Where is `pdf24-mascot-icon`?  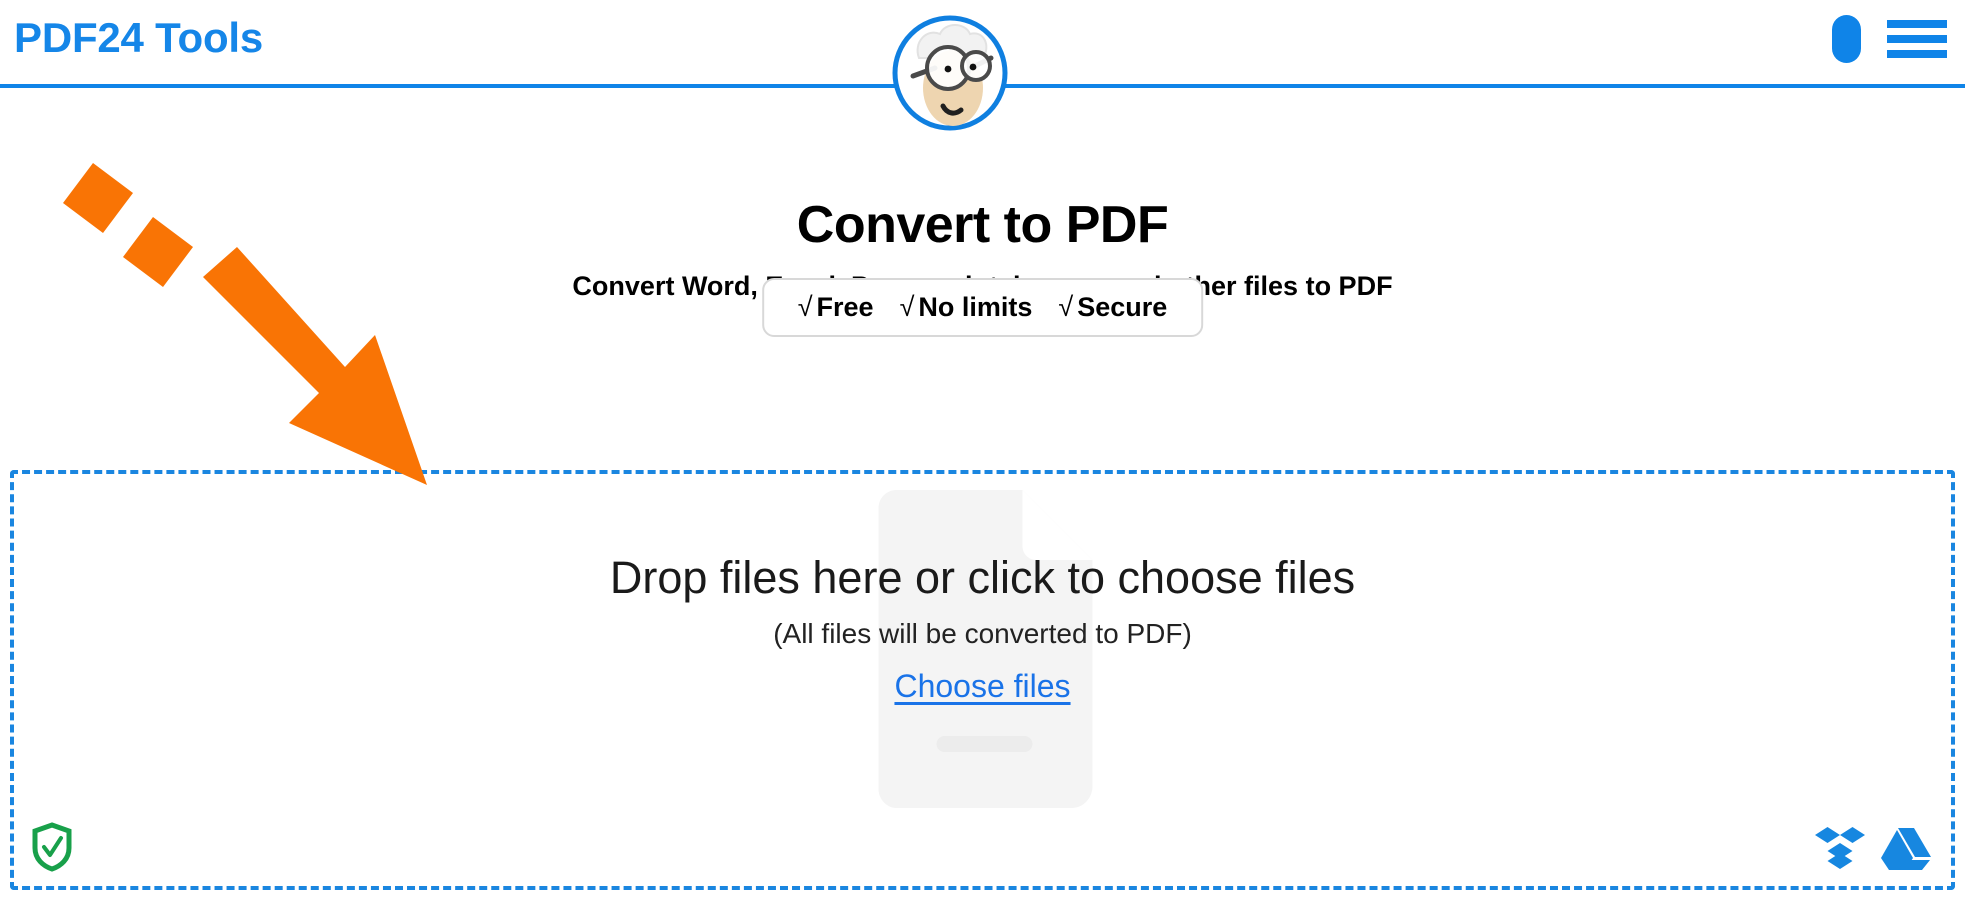
pdf24-mascot-icon is located at coordinates (950, 73).